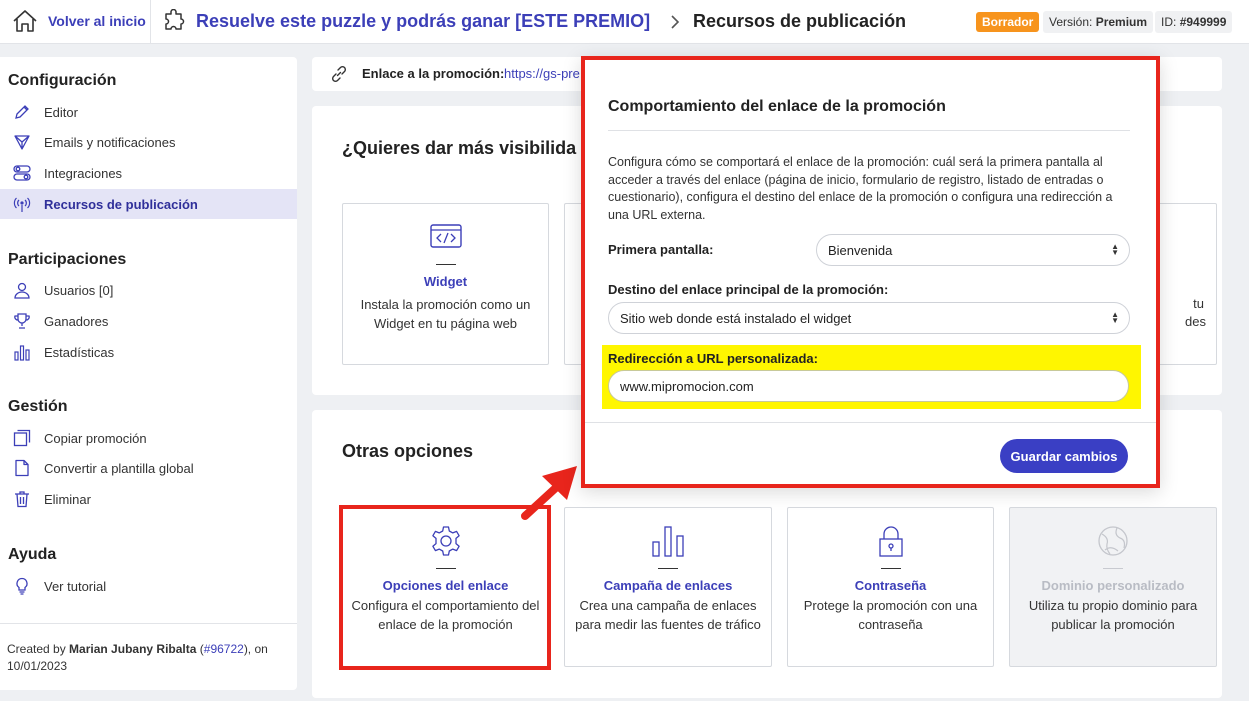  I want to click on sidebar-item-label: Ver tutorial, so click(75, 586).